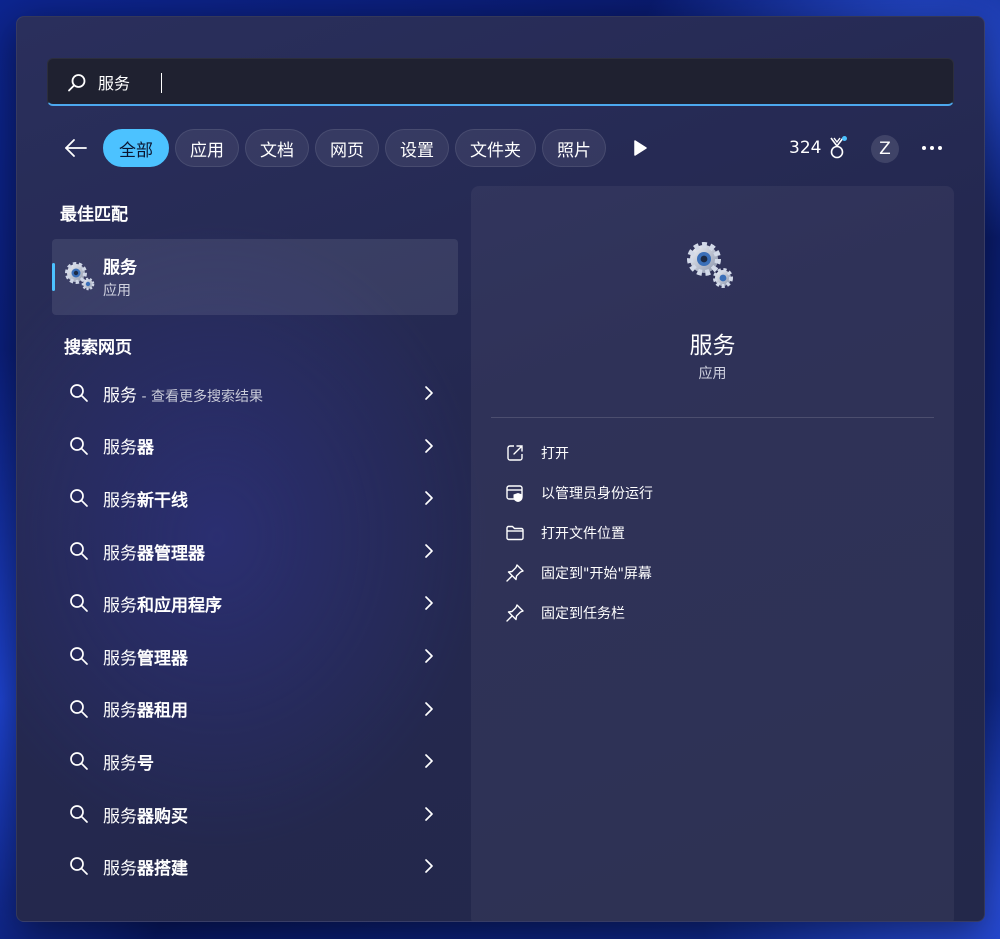 The image size is (1000, 939). Describe the element at coordinates (515, 533) in the screenshot. I see `folder-icon` at that location.